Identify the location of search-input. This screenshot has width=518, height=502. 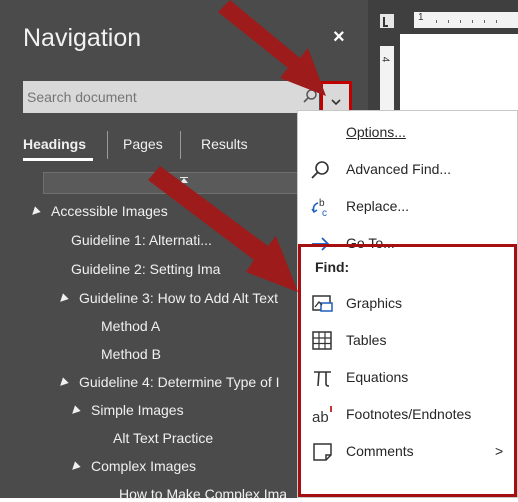
(158, 97).